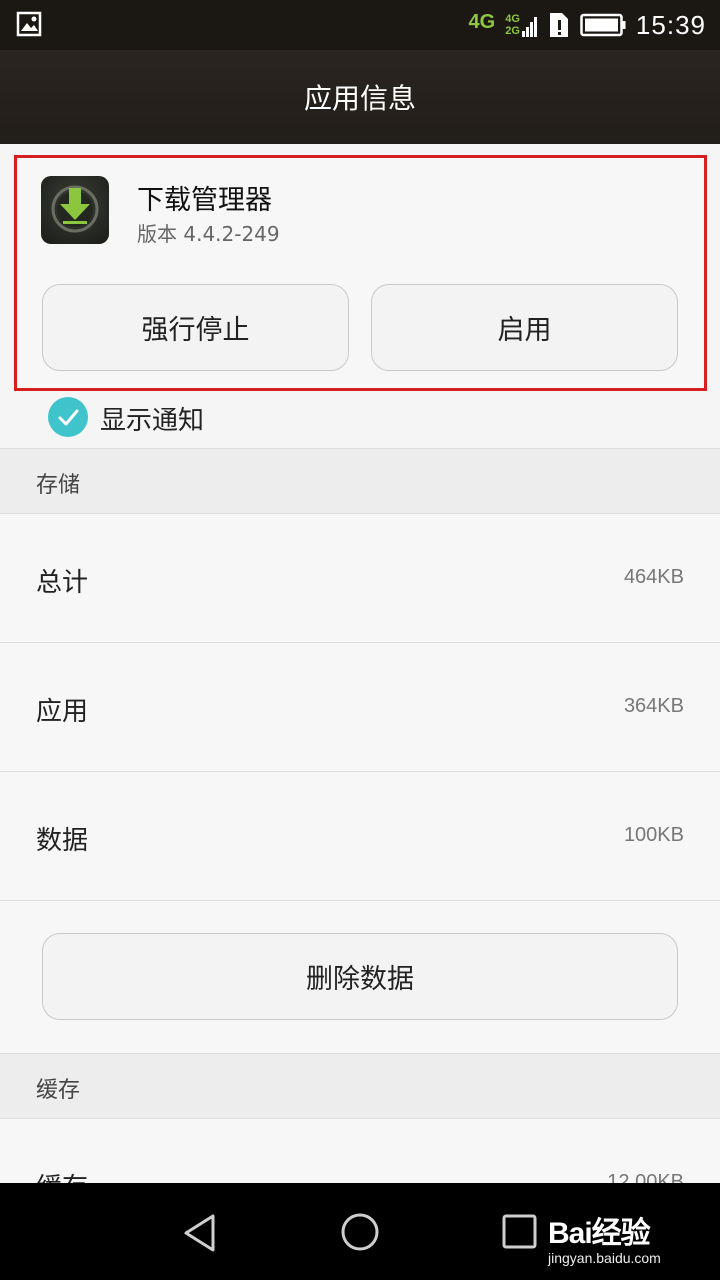 This screenshot has height=1280, width=720. Describe the element at coordinates (360, 420) in the screenshot. I see `show-notification-row: 显示通知` at that location.